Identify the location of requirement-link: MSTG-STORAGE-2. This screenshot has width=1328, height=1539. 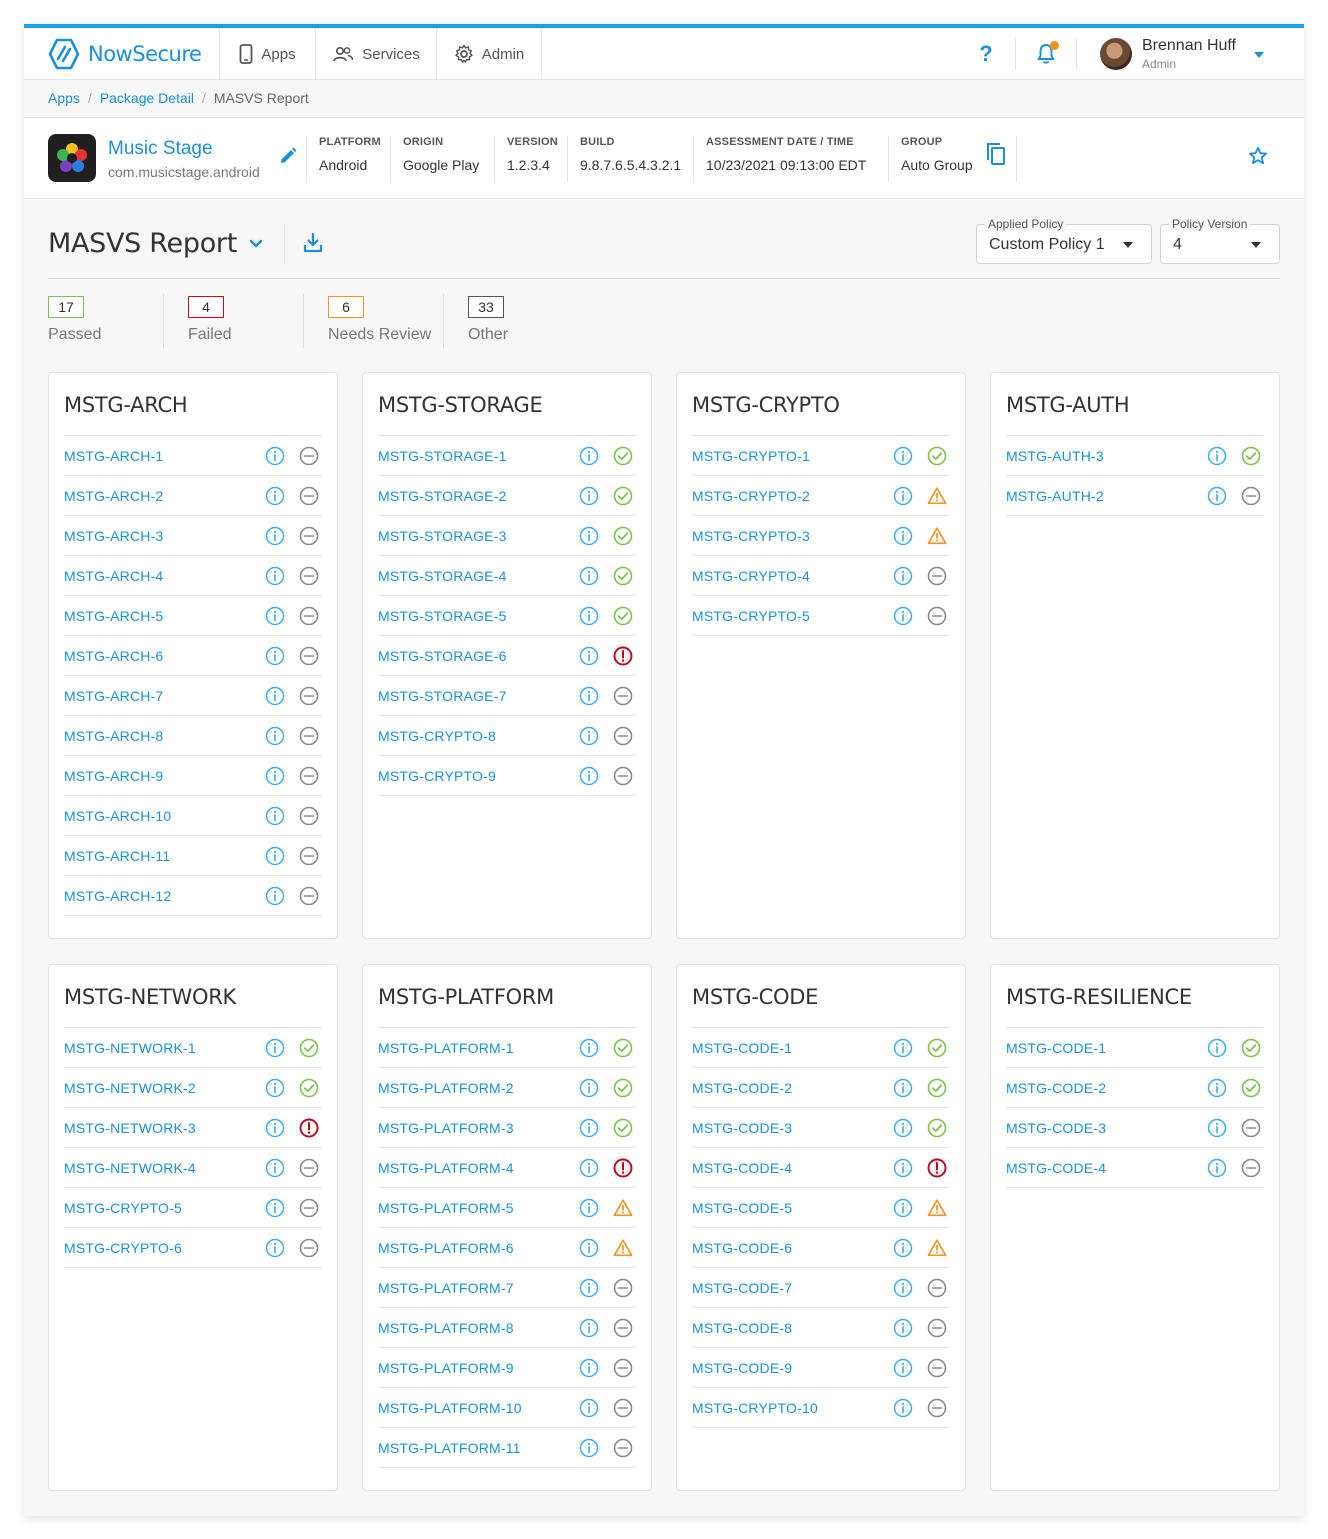
(442, 496).